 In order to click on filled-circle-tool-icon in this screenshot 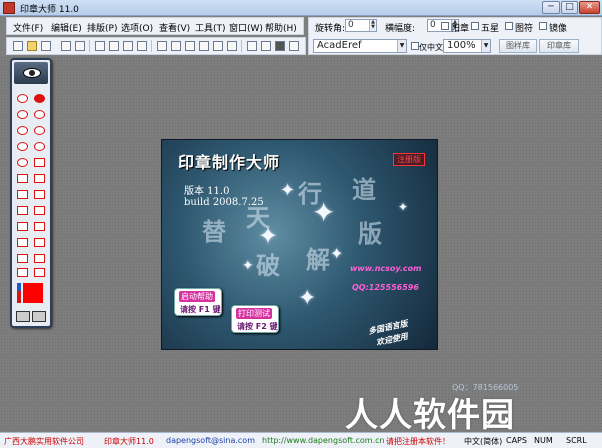, I will do `click(39, 98)`.